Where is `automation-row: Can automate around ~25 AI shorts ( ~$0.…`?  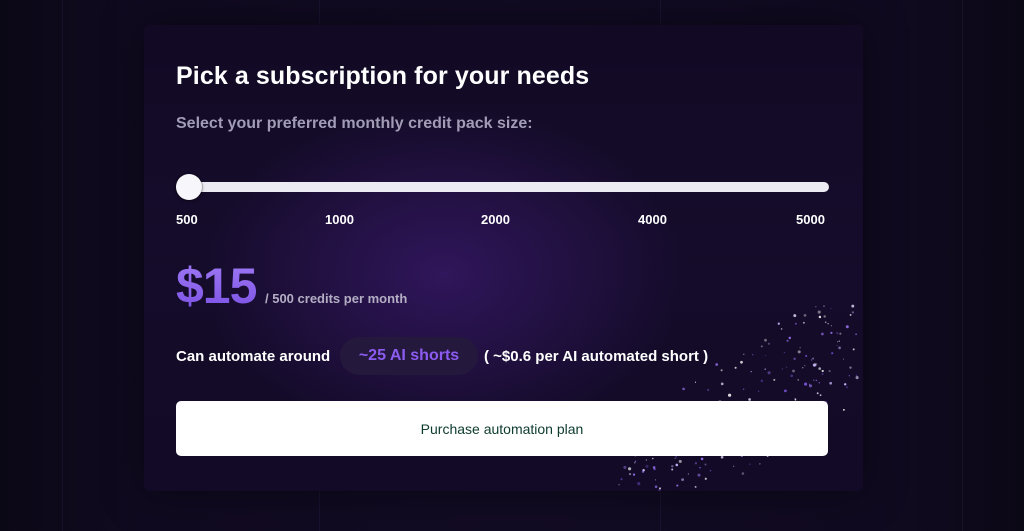 automation-row: Can automate around ~25 AI shorts ( ~$0.… is located at coordinates (486, 356).